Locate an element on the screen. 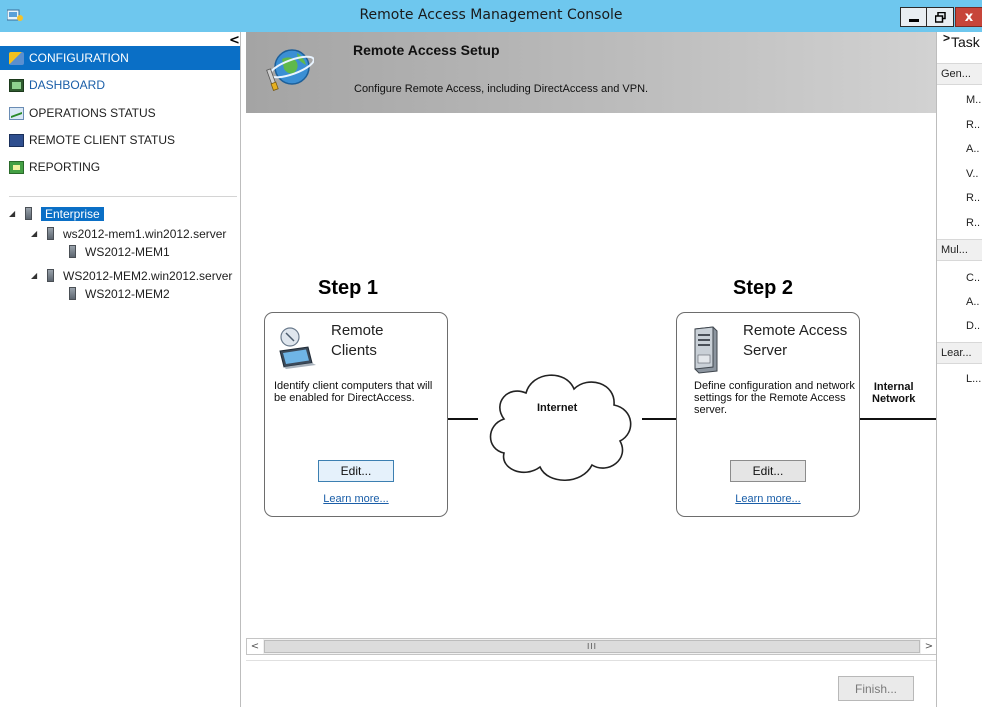 Image resolution: width=982 pixels, height=707 pixels. remote-clients-heading: Remote Clients is located at coordinates (357, 341).